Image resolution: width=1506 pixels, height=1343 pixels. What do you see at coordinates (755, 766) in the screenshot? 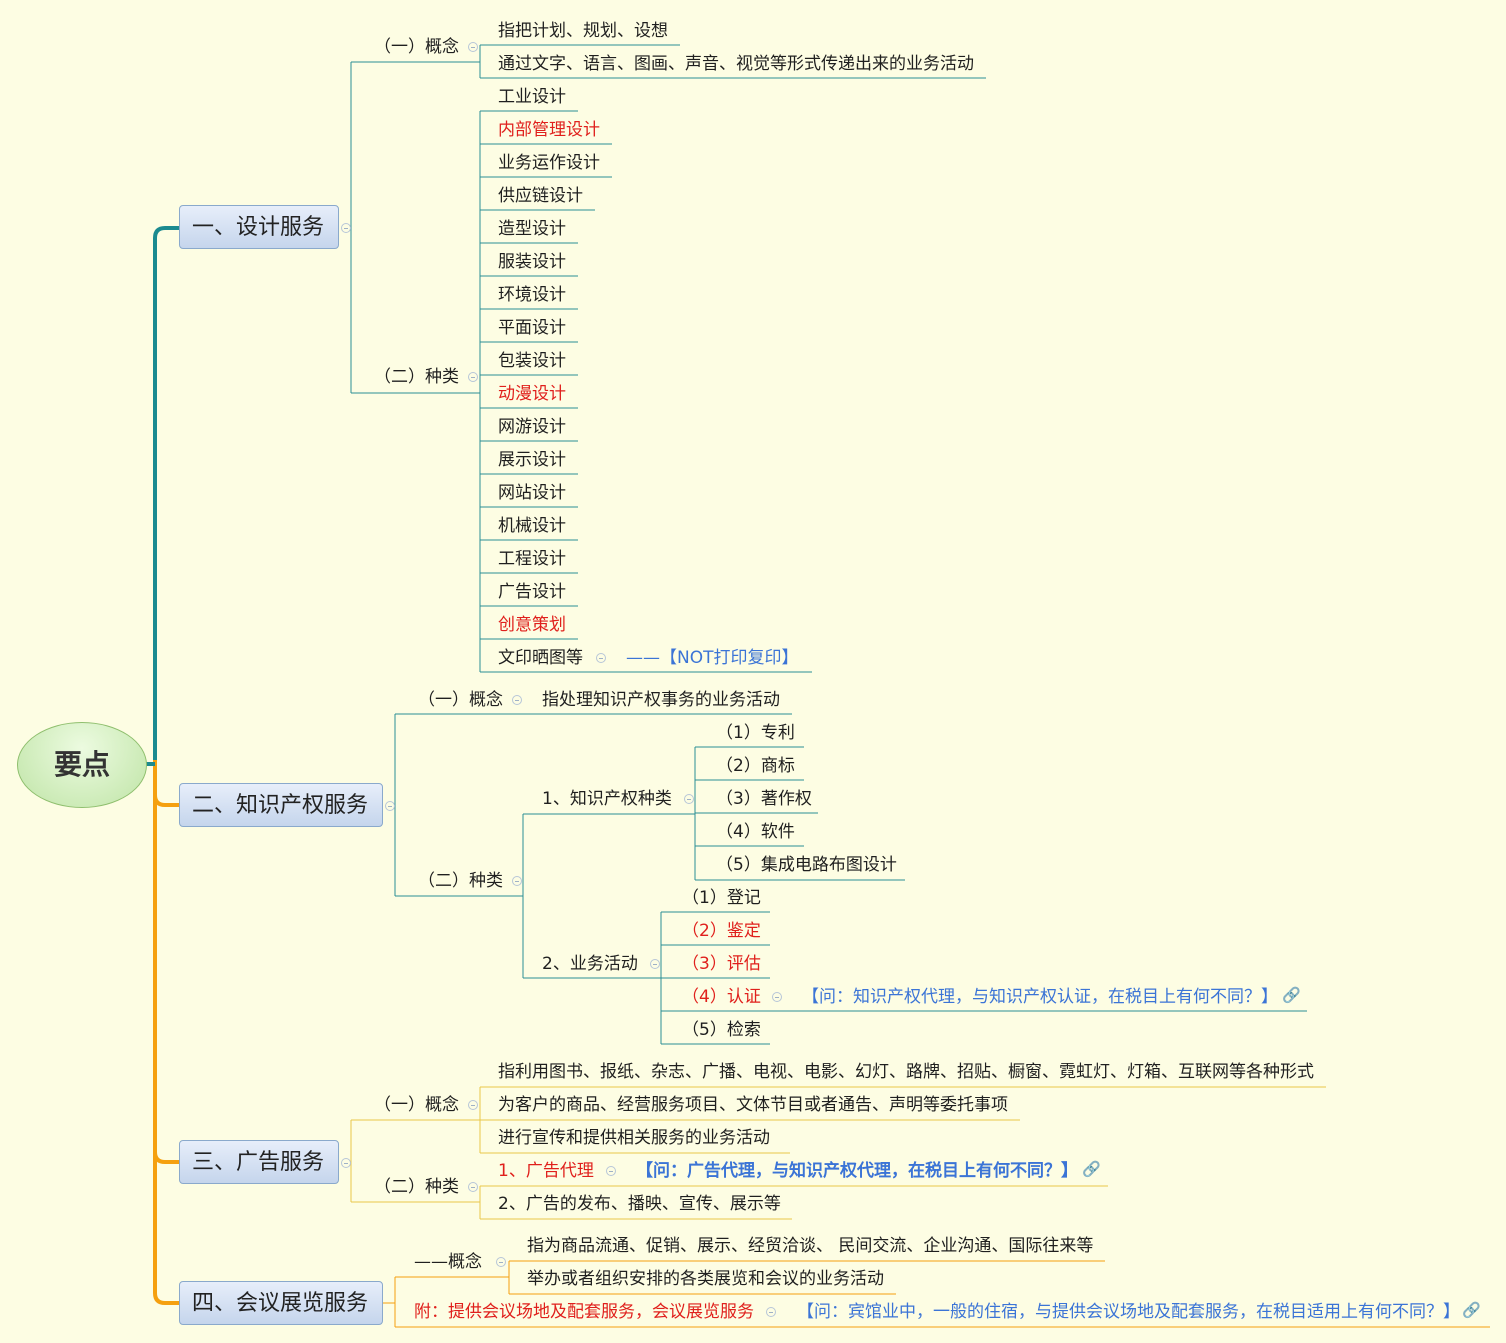
I see `s2-sub1-item: （2）商标` at bounding box center [755, 766].